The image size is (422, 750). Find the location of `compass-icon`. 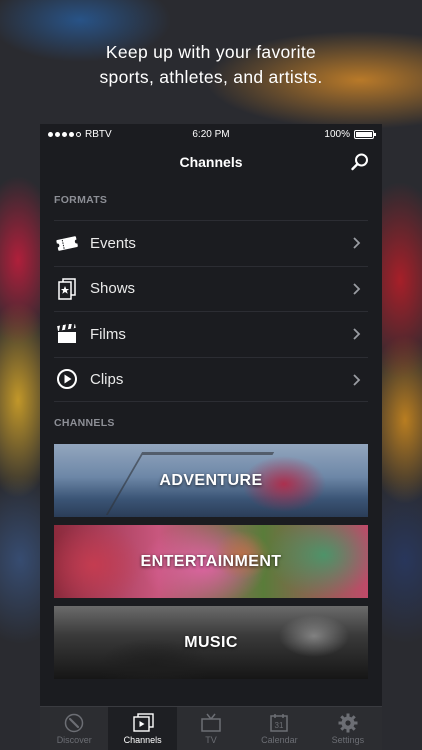

compass-icon is located at coordinates (74, 723).